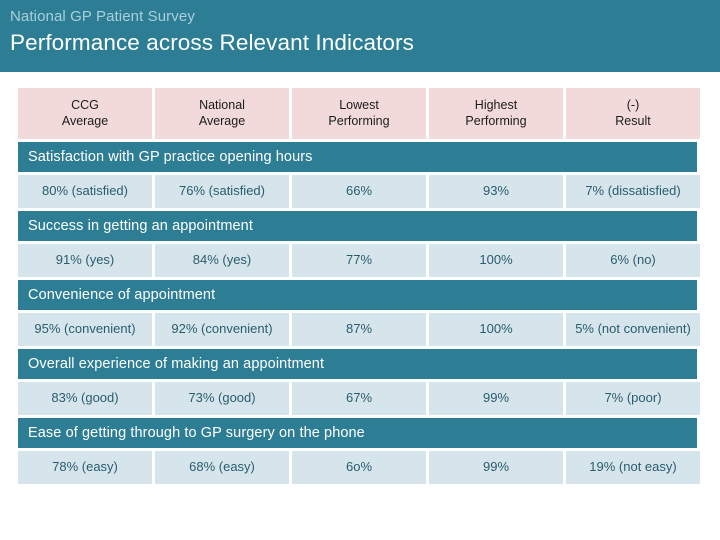  What do you see at coordinates (222, 260) in the screenshot?
I see `cell-national-average: 84% (yes)` at bounding box center [222, 260].